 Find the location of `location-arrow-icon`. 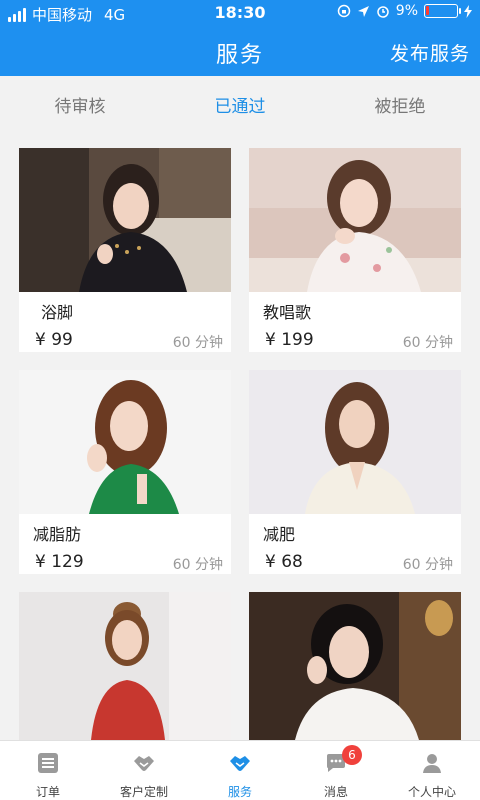

location-arrow-icon is located at coordinates (363, 11).